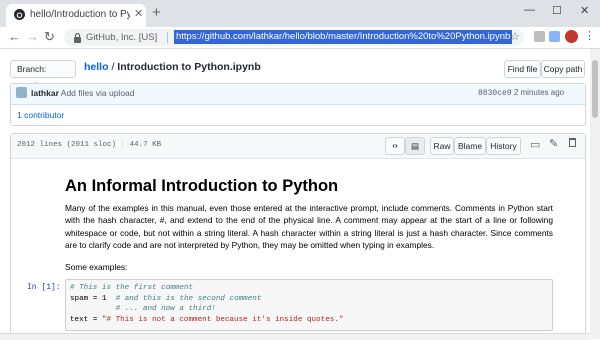 This screenshot has width=600, height=340. What do you see at coordinates (98, 93) in the screenshot?
I see `commit-message: Add files via upload` at bounding box center [98, 93].